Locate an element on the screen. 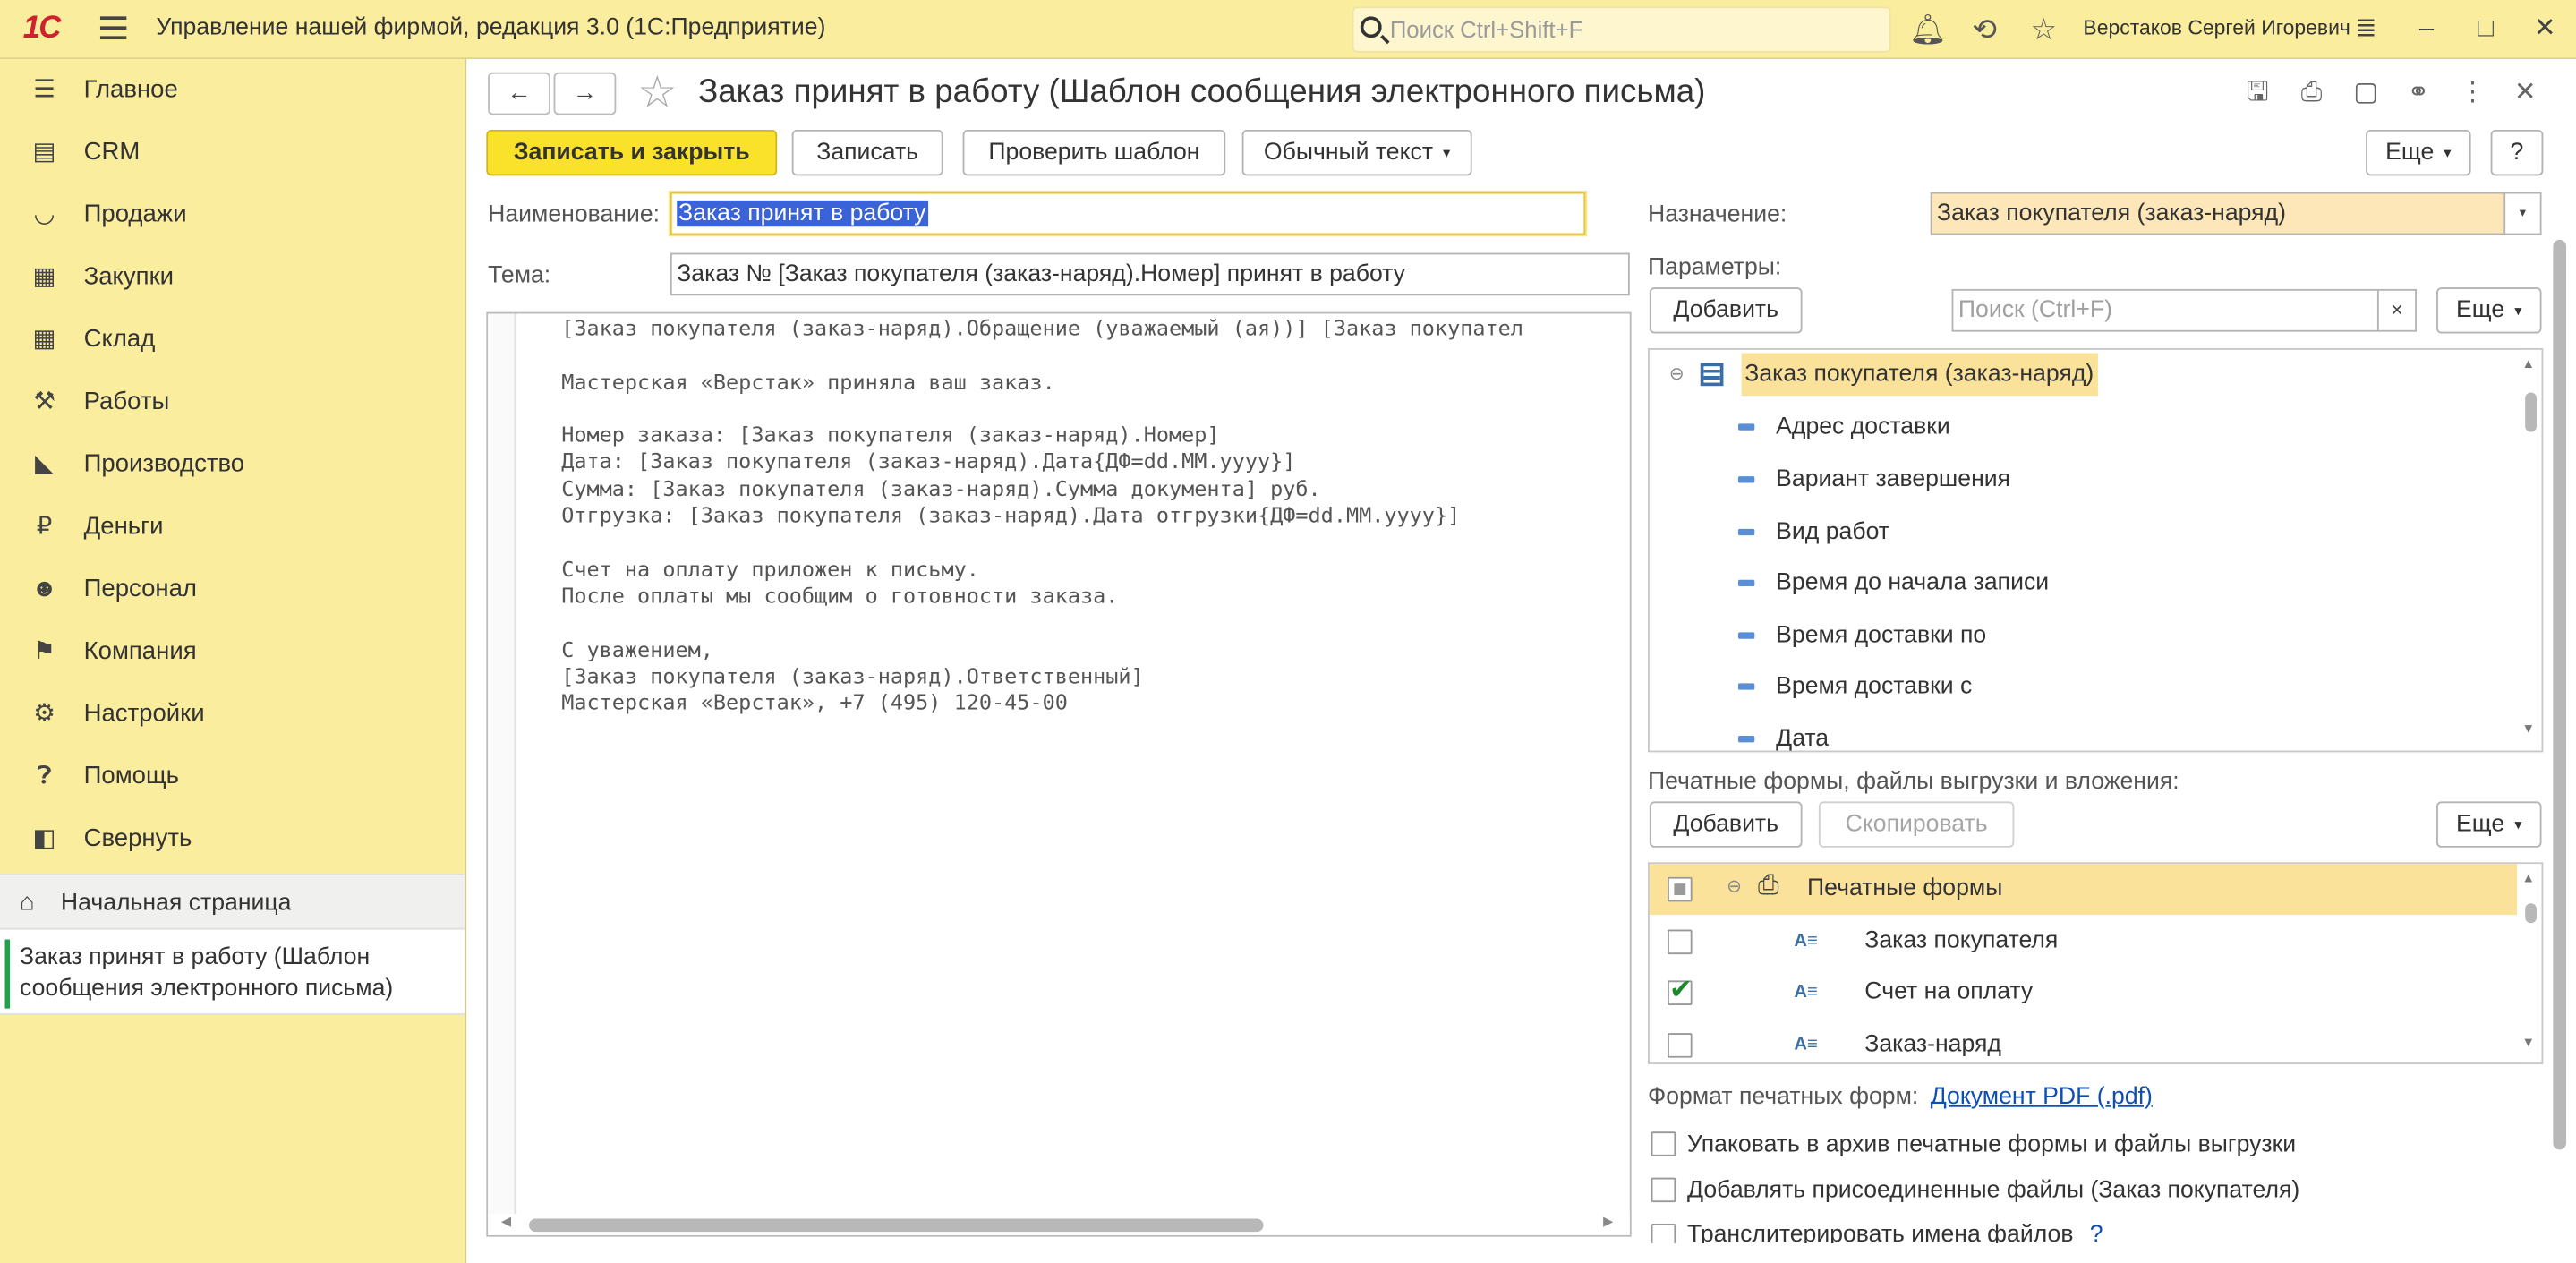  back-button: ← is located at coordinates (519, 94).